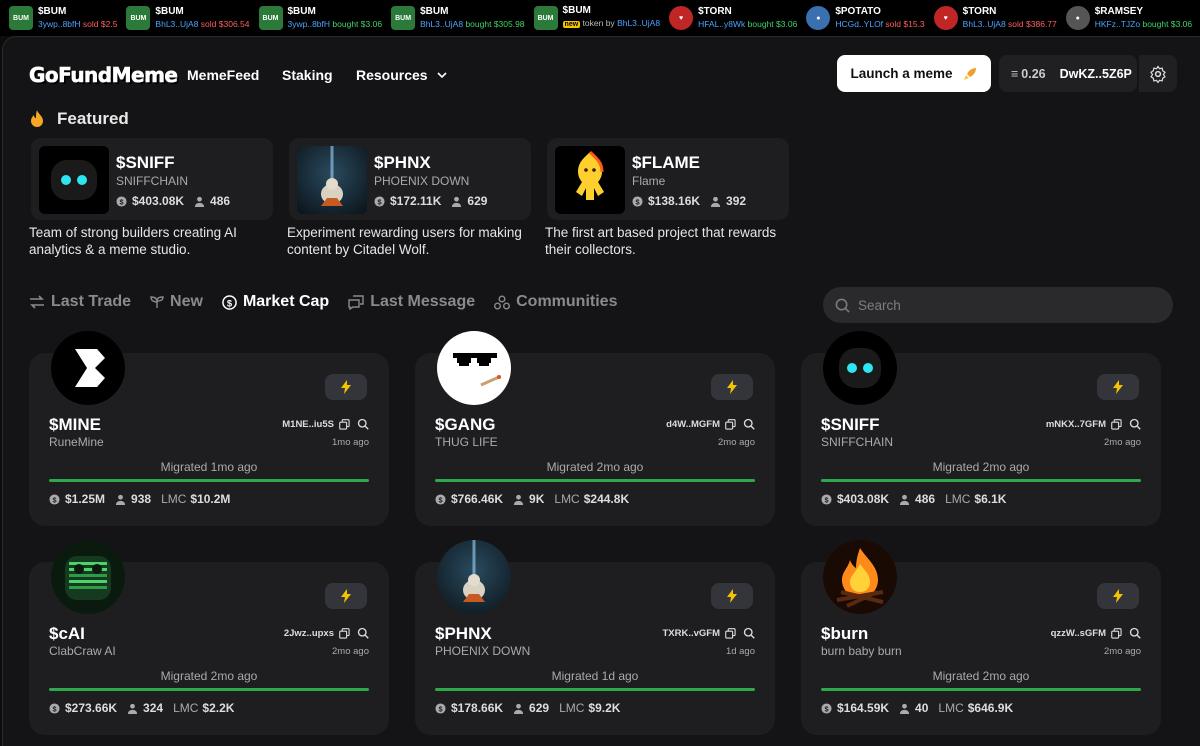 The height and width of the screenshot is (746, 1200). What do you see at coordinates (1128, 18) in the screenshot?
I see `ticker-item: ● $RAMSEY HKFz..TJZo bought $3.06` at bounding box center [1128, 18].